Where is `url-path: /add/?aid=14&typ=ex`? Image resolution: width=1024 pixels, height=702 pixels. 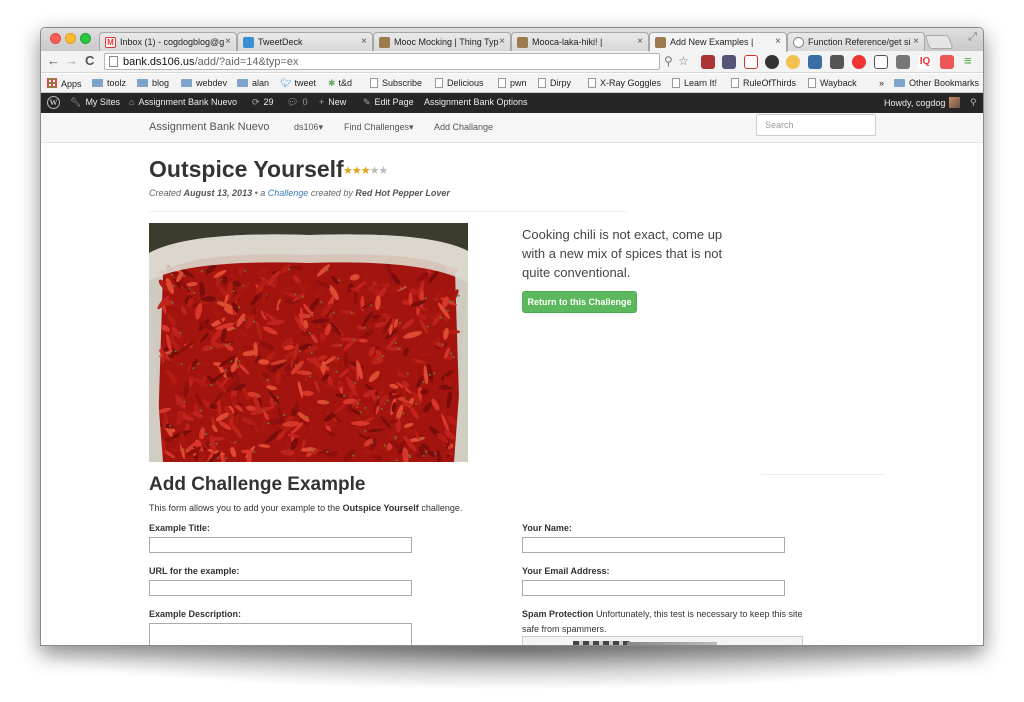 url-path: /add/?aid=14&typ=ex is located at coordinates (246, 62).